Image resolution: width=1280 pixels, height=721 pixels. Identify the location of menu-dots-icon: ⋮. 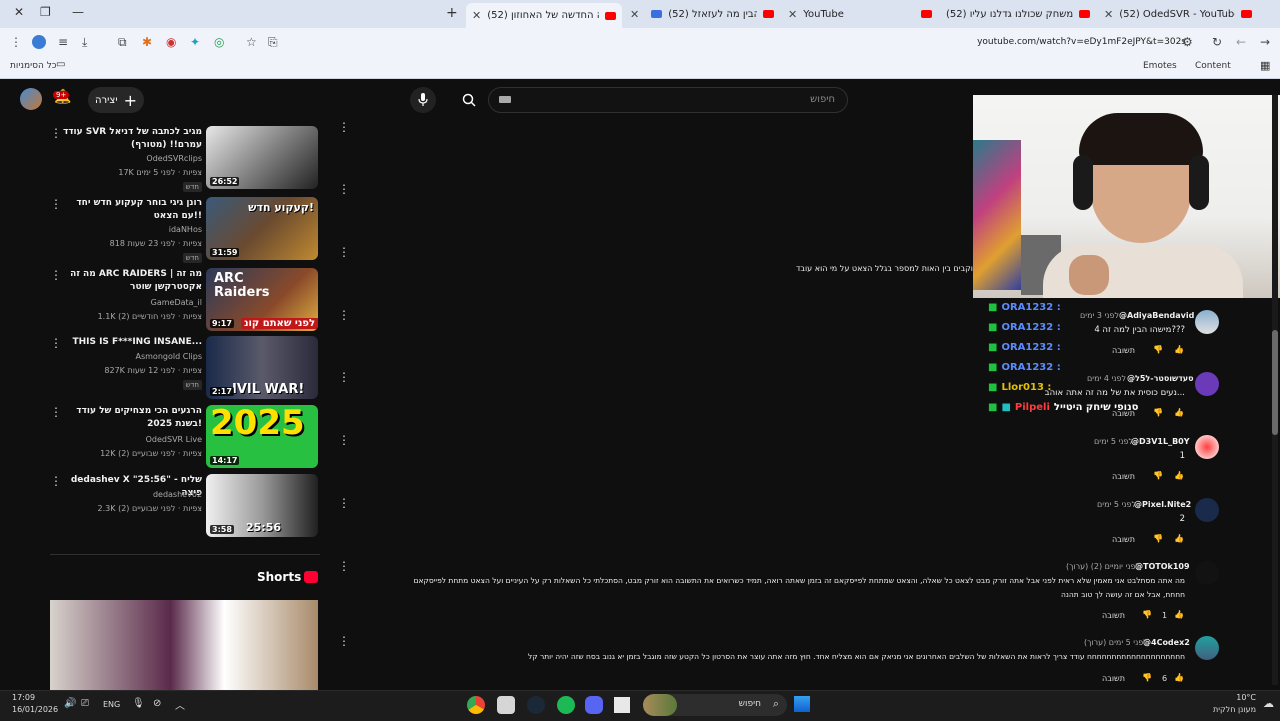
(16, 42).